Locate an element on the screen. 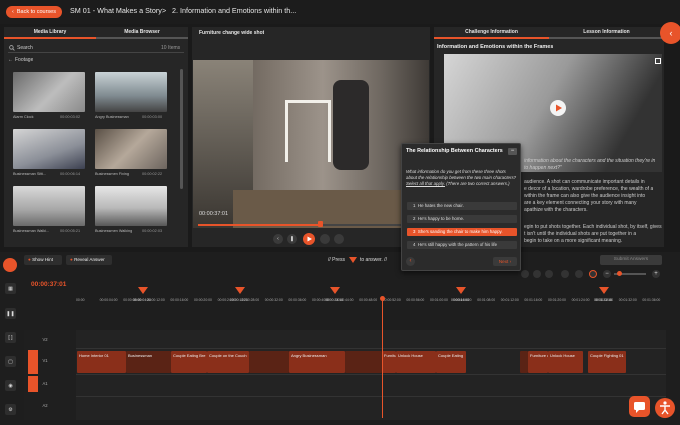 The height and width of the screenshot is (425, 680). timeline-clip: Businessman is located at coordinates (148, 362).